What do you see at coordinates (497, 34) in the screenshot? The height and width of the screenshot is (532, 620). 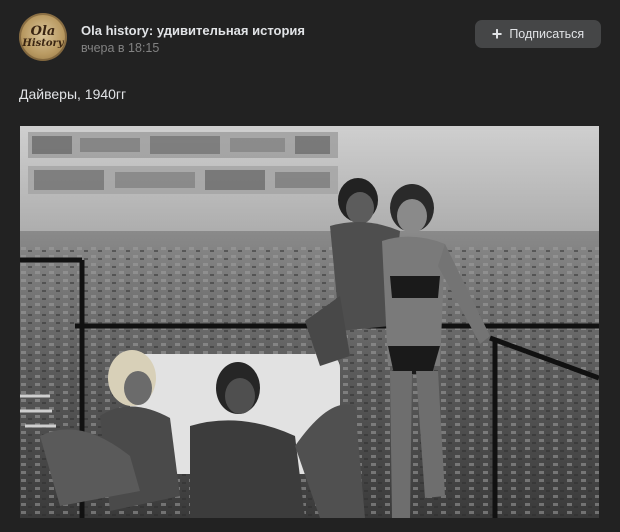 I see `plus-icon: +` at bounding box center [497, 34].